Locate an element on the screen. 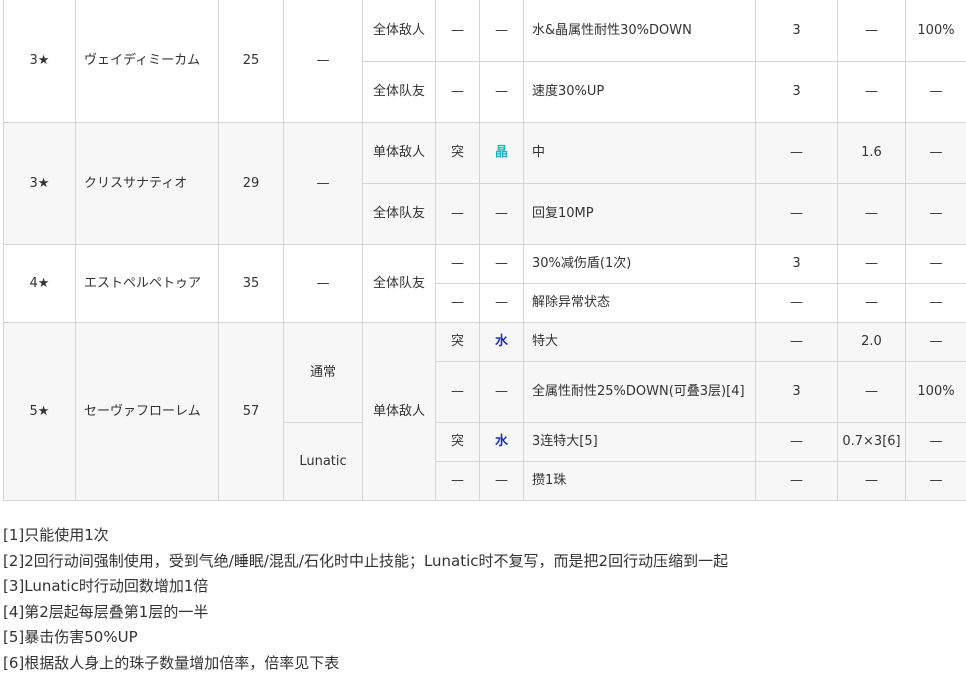 The width and height of the screenshot is (966, 687). multiplier-cell: 1.6 is located at coordinates (871, 153).